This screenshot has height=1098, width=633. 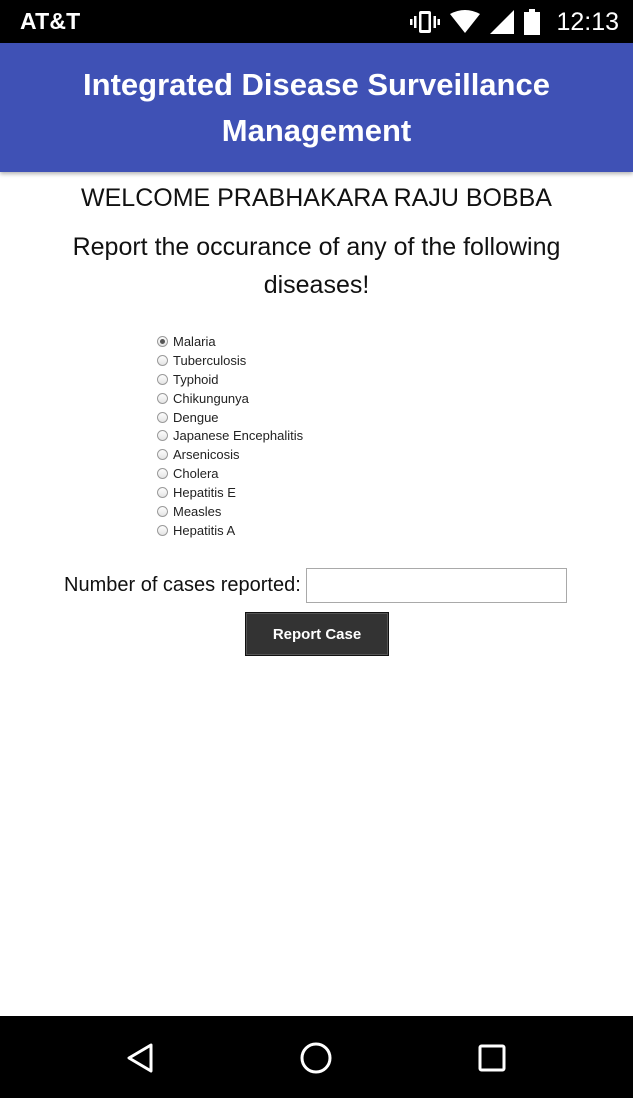 I want to click on recents-icon, so click(x=492, y=1058).